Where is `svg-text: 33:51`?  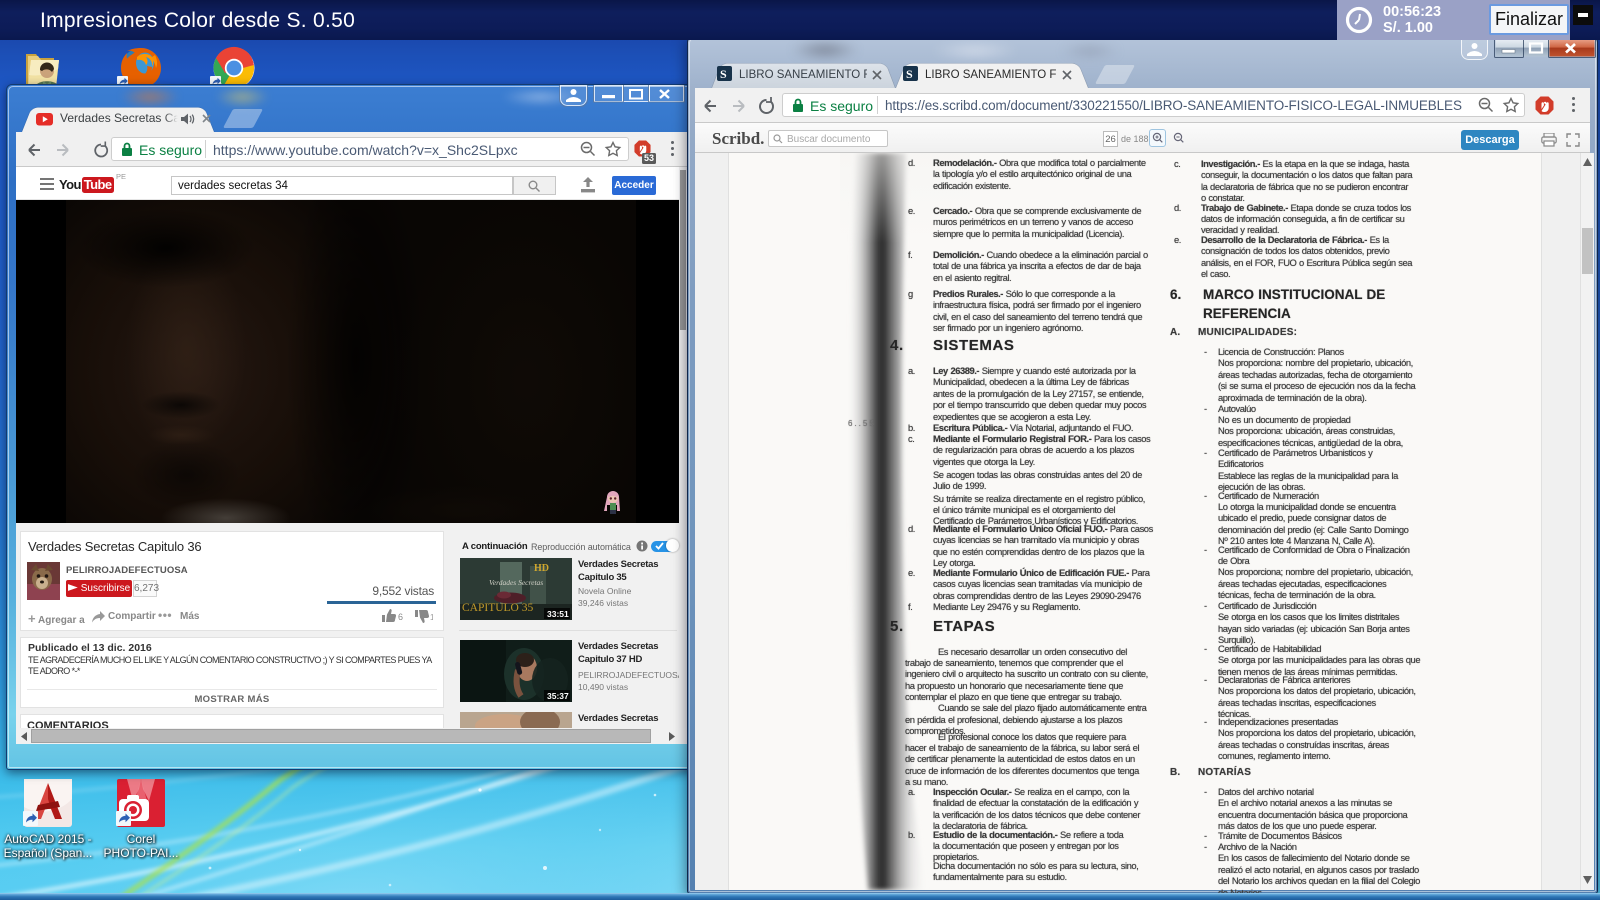
svg-text: 33:51 is located at coordinates (558, 614).